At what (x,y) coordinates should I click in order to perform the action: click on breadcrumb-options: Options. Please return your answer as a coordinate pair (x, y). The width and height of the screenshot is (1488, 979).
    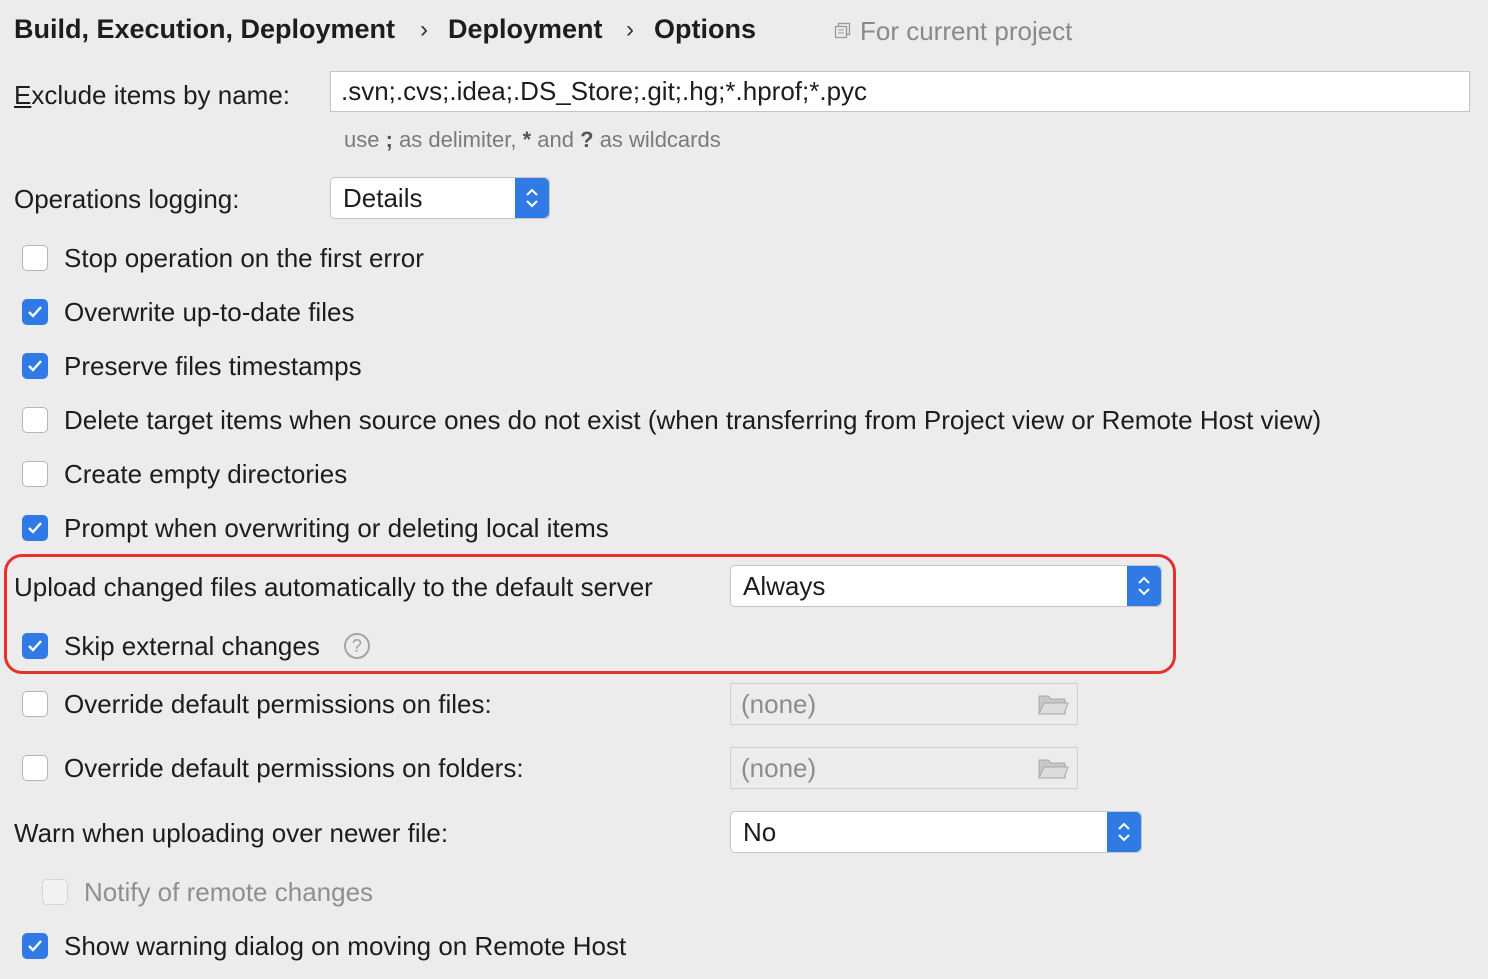
    Looking at the image, I should click on (705, 29).